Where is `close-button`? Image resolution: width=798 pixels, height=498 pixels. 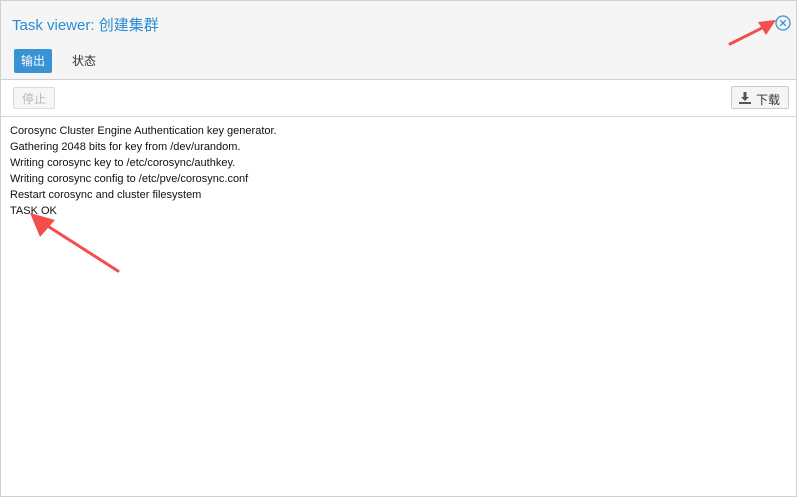
close-button is located at coordinates (783, 23).